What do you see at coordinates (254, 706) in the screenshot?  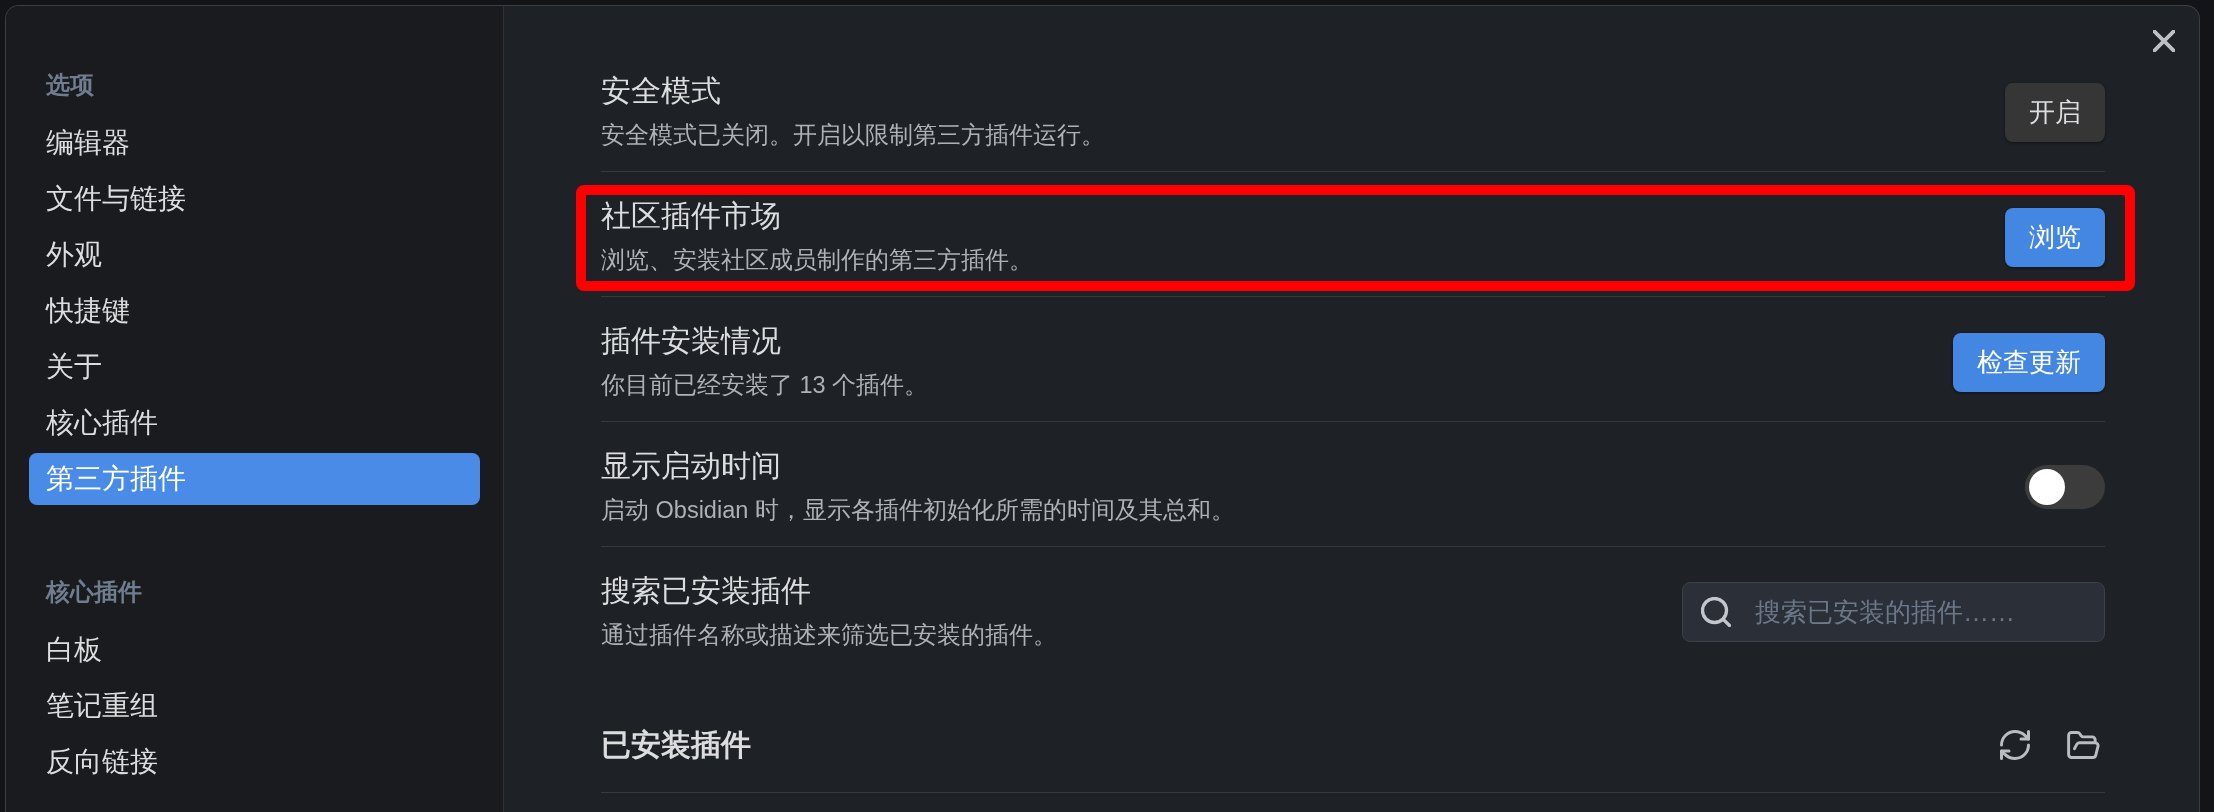 I see `sidebar-item: 笔记重组` at bounding box center [254, 706].